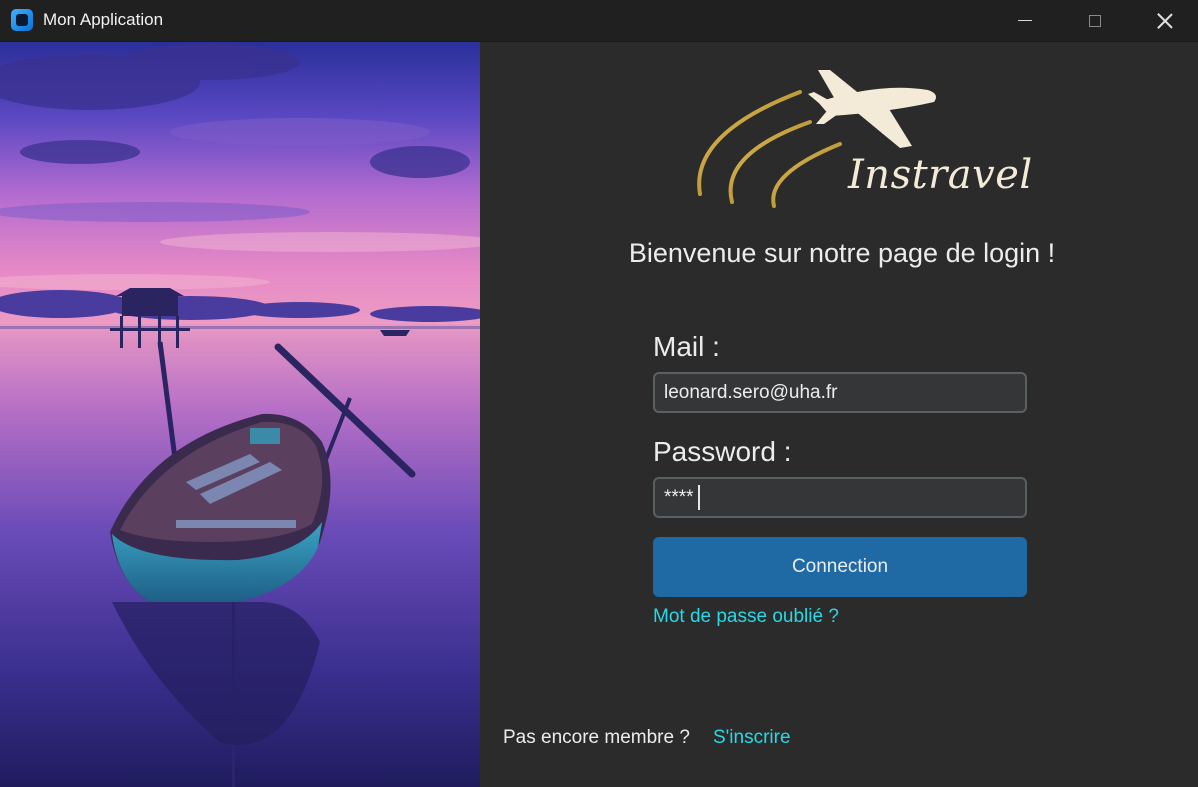  What do you see at coordinates (686, 346) in the screenshot?
I see `mail-label: Mail :` at bounding box center [686, 346].